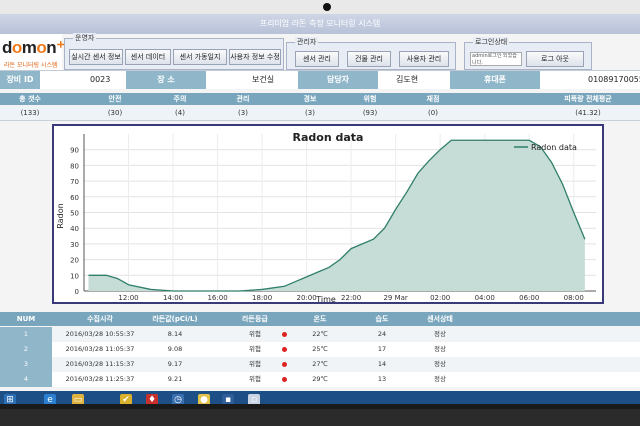  Describe the element at coordinates (440, 319) in the screenshot. I see `col-sensor-status: 센서상태` at that location.